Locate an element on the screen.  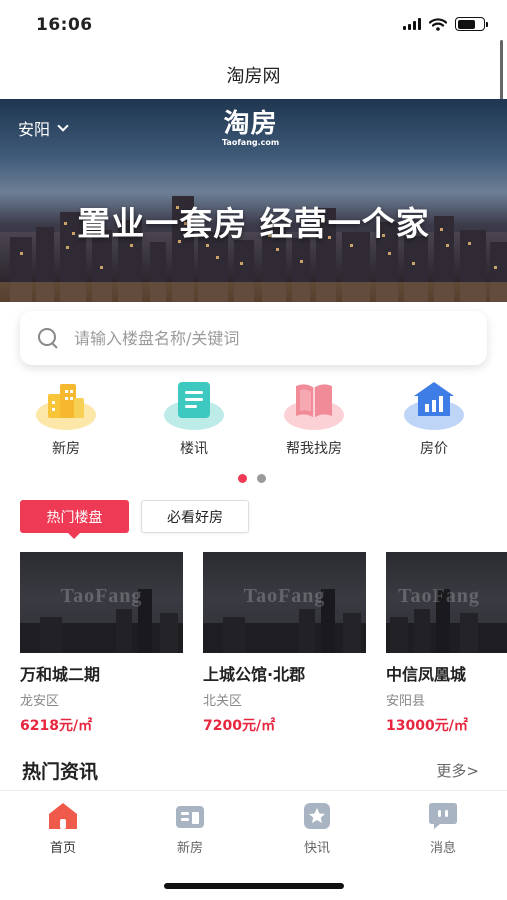
city-selector: 安阳 is located at coordinates (43, 128).